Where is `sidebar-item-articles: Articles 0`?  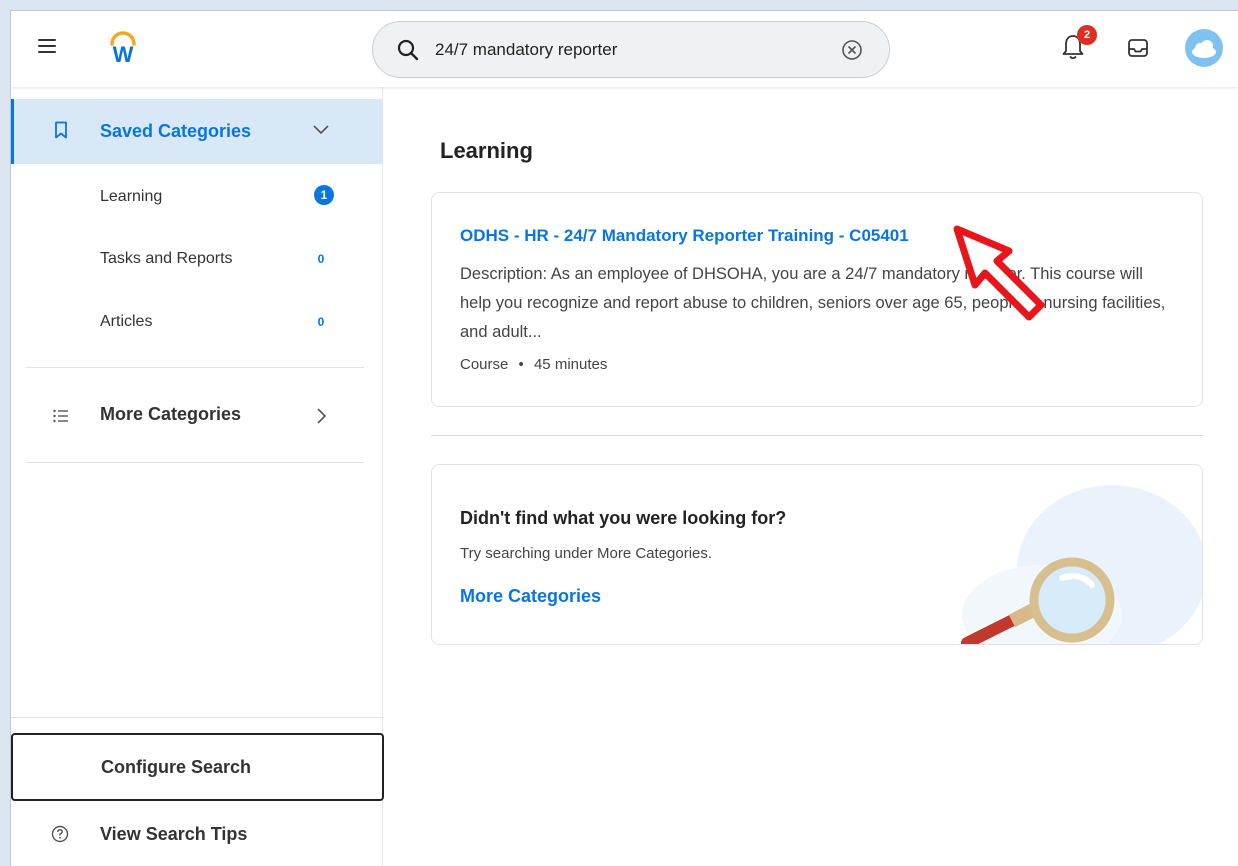 sidebar-item-articles: Articles 0 is located at coordinates (197, 322).